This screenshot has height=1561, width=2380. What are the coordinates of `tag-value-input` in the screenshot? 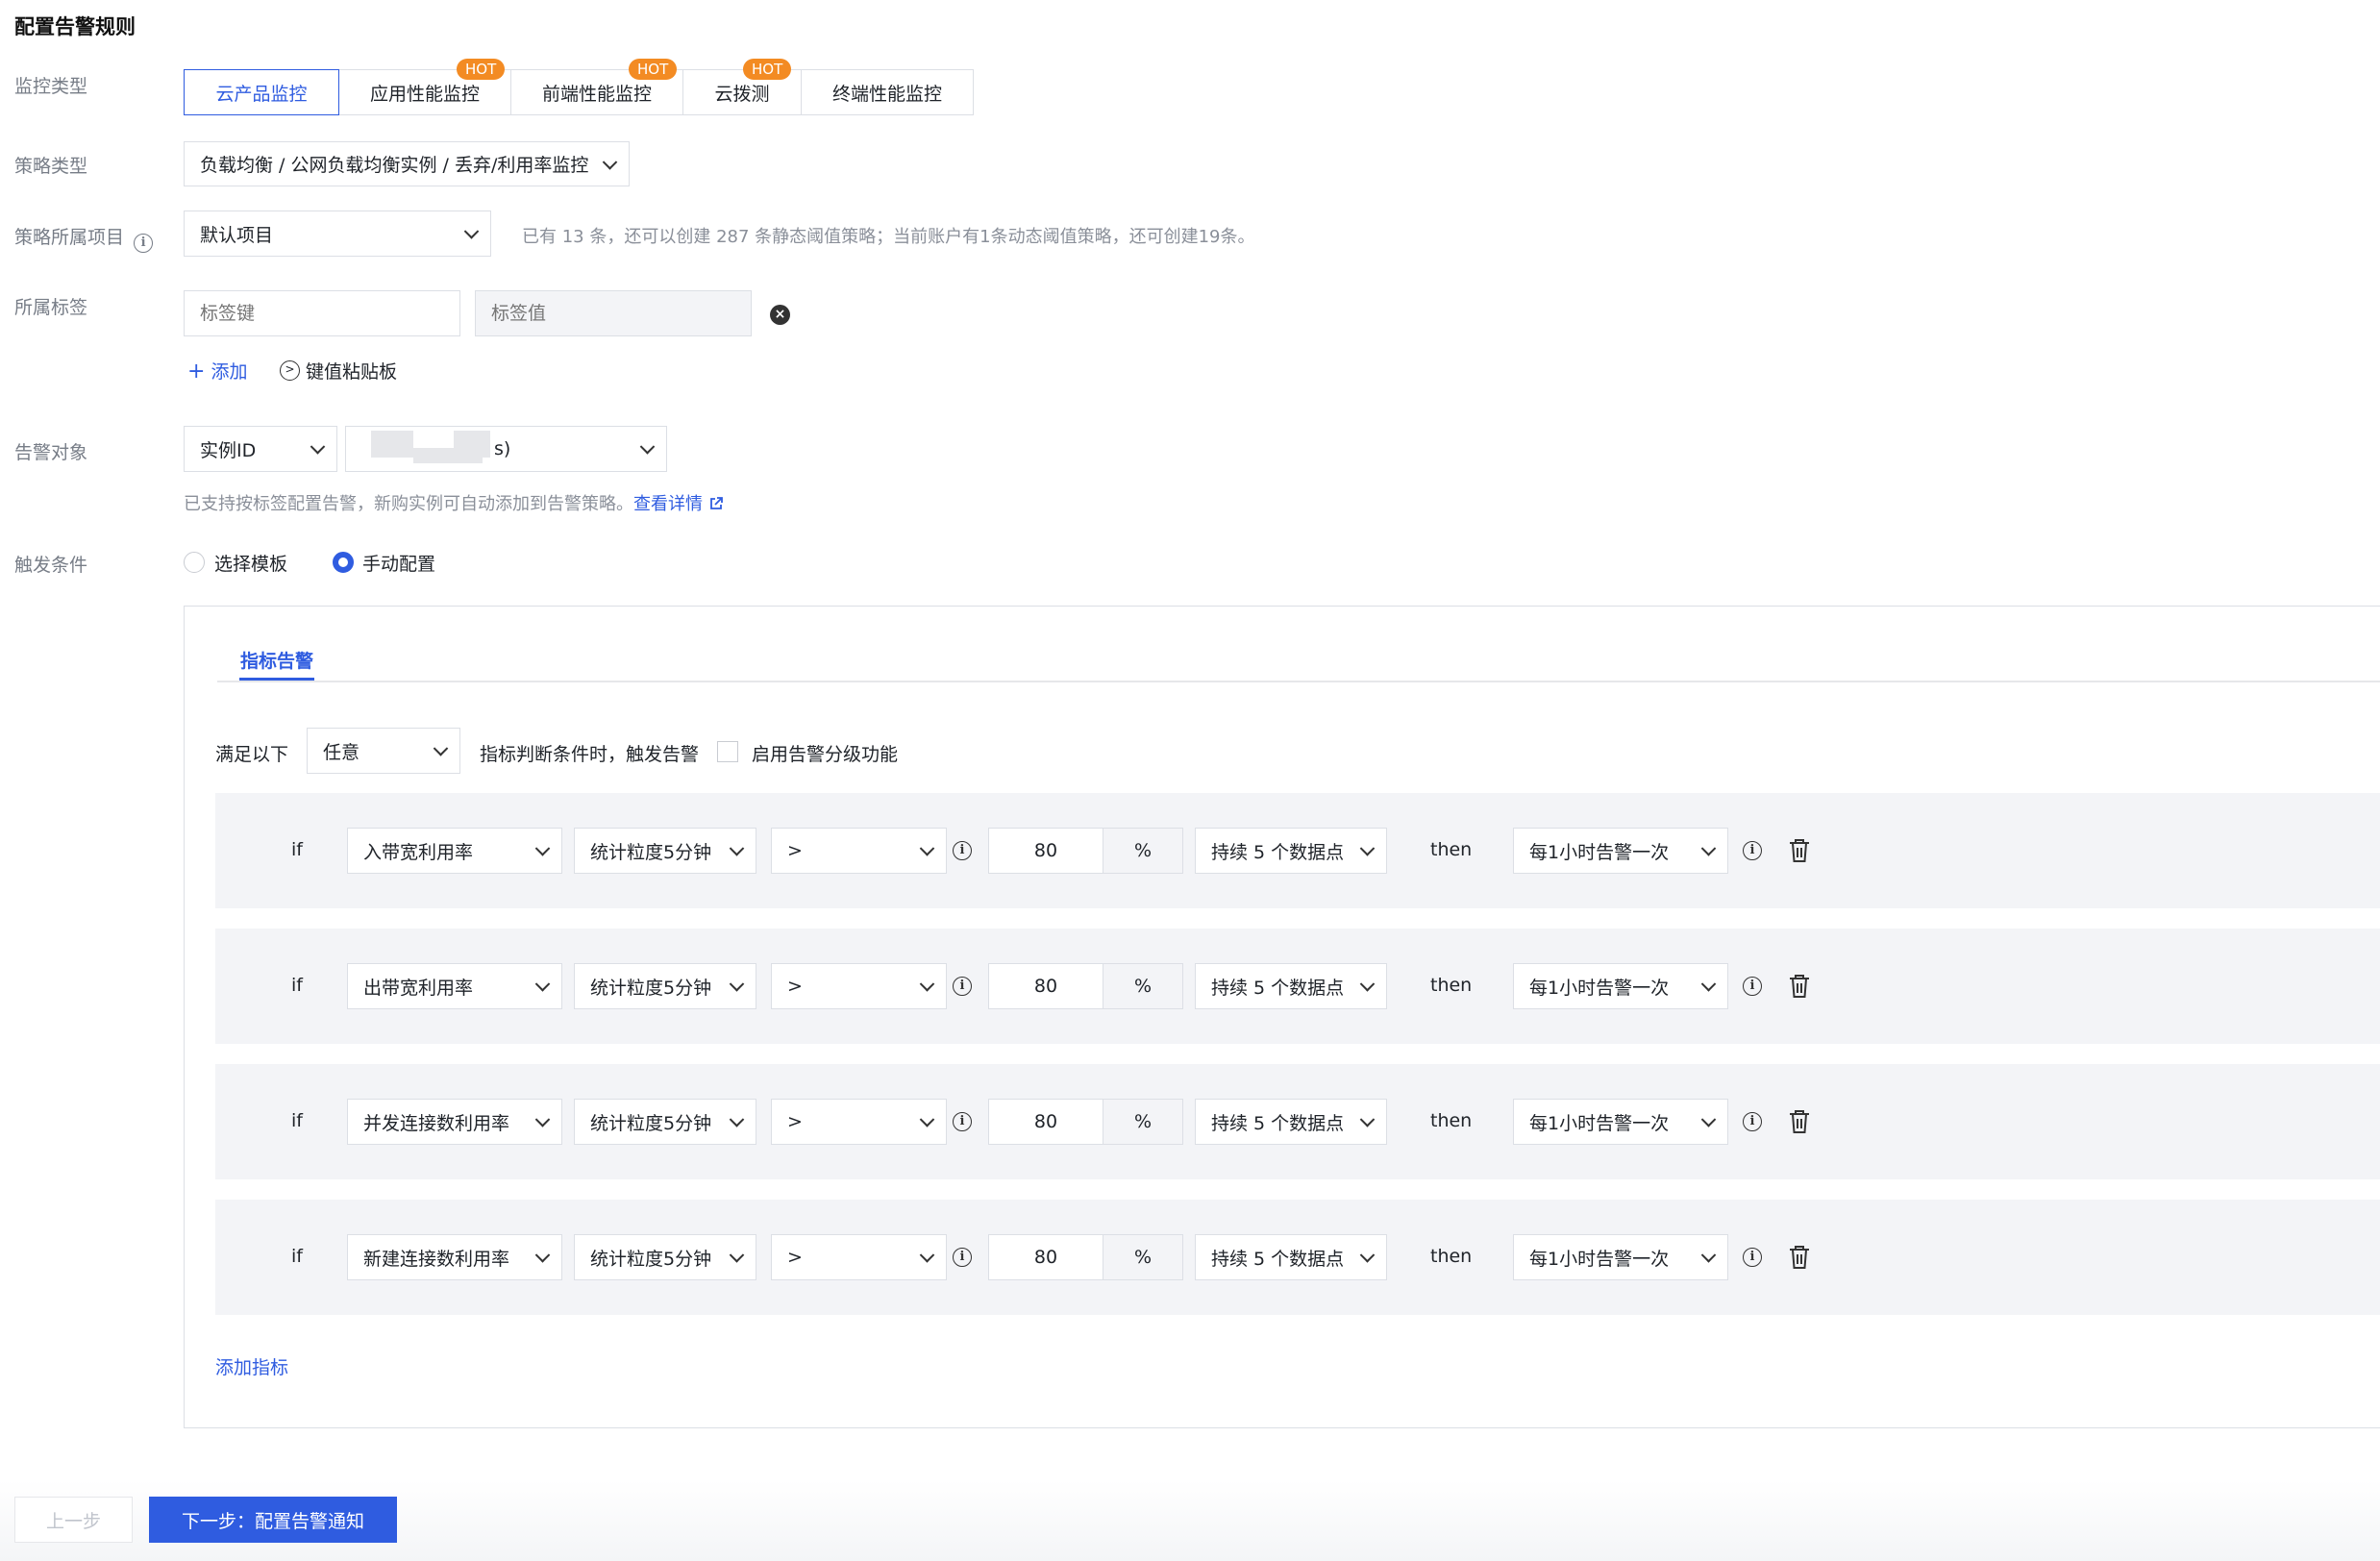 It's located at (614, 313).